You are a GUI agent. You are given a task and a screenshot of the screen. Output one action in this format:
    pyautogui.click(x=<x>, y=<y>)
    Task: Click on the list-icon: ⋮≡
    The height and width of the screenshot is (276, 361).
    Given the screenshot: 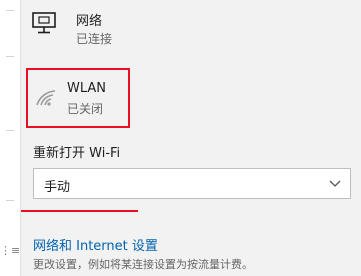 What is the action you would take?
    pyautogui.click(x=10, y=251)
    